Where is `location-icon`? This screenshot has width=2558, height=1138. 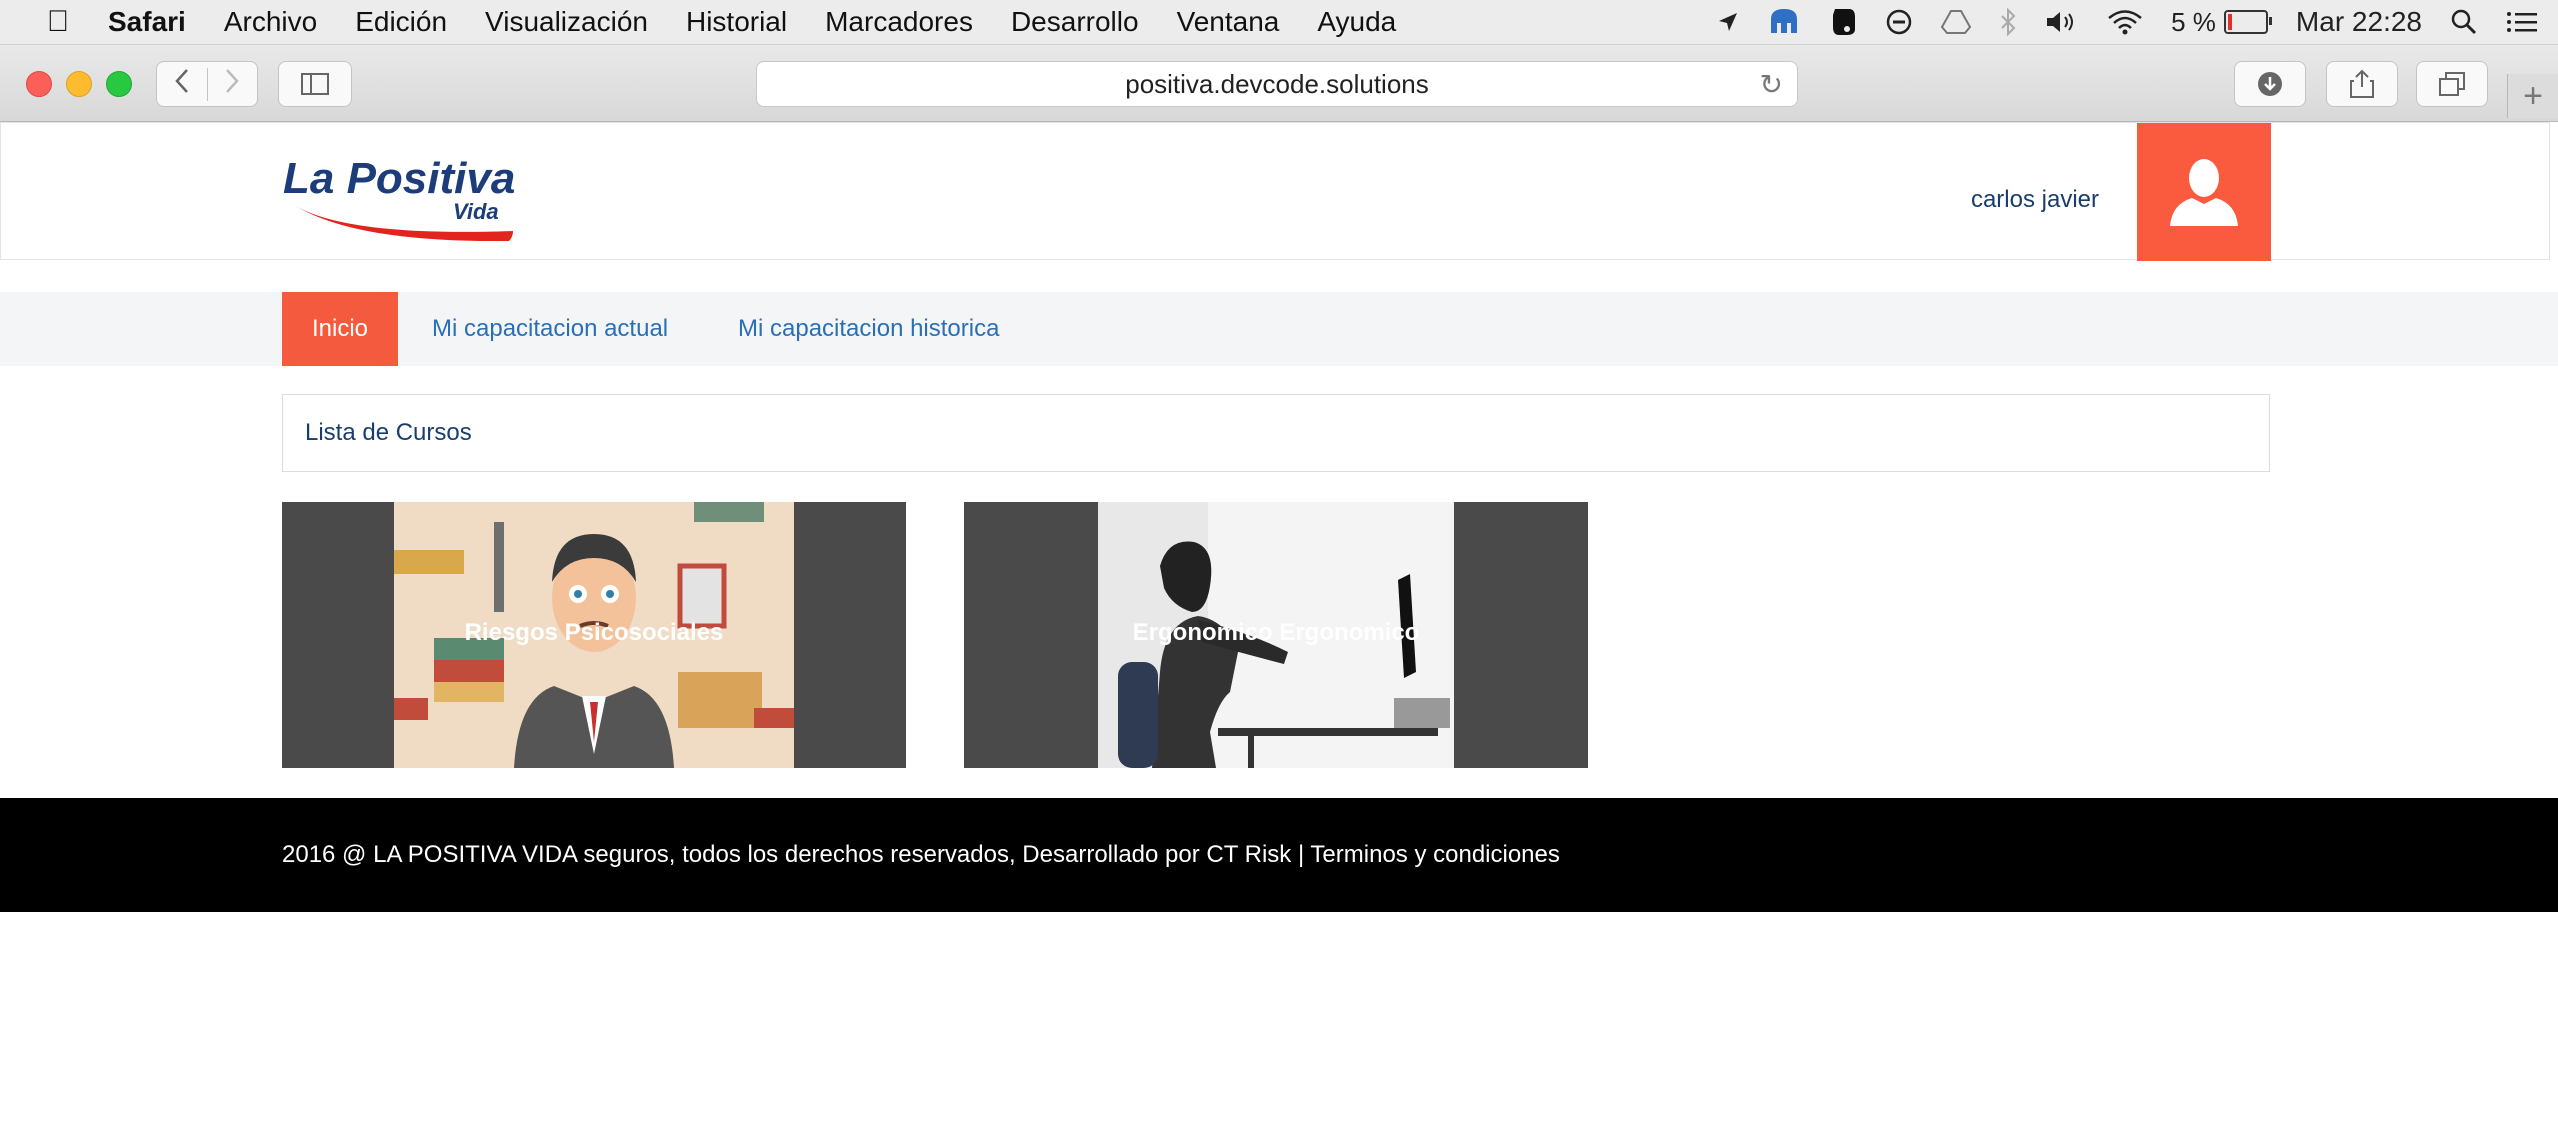
location-icon is located at coordinates (1728, 22).